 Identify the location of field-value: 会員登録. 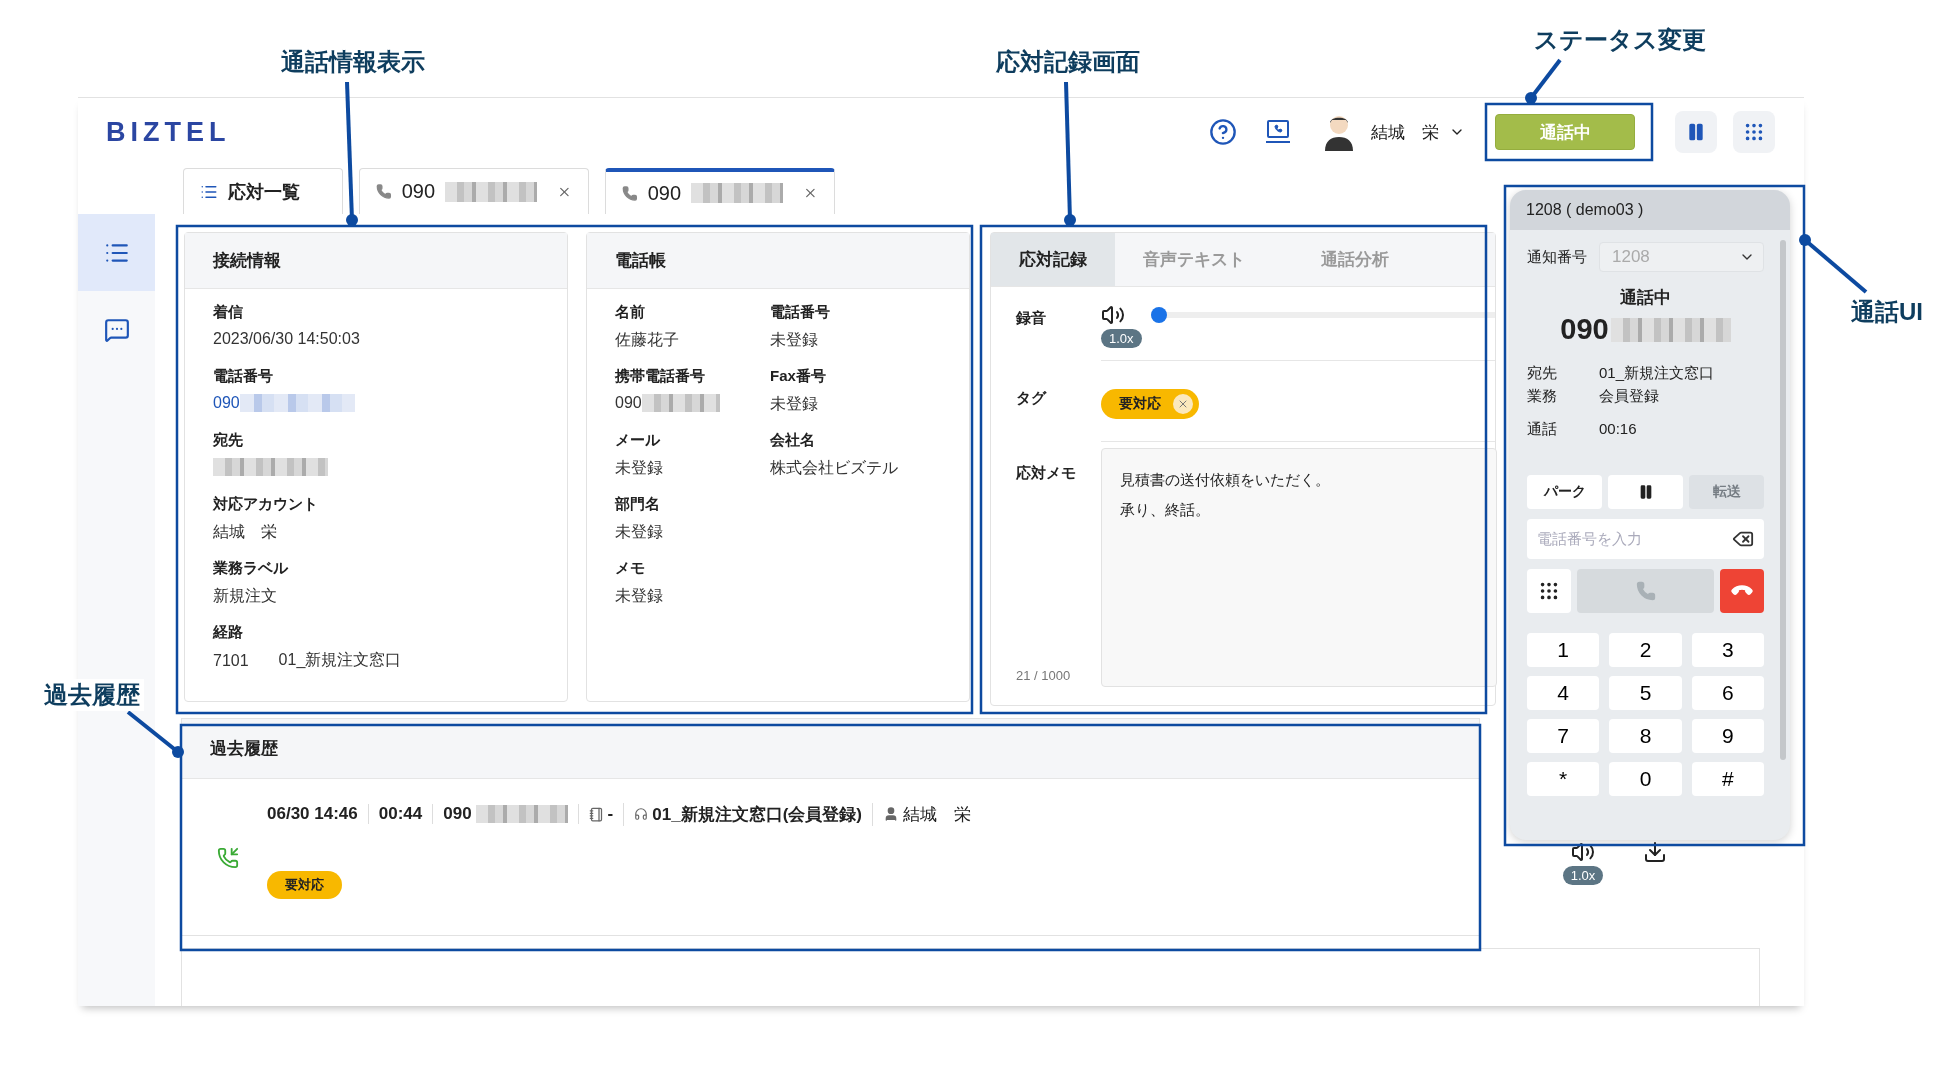
(1629, 396).